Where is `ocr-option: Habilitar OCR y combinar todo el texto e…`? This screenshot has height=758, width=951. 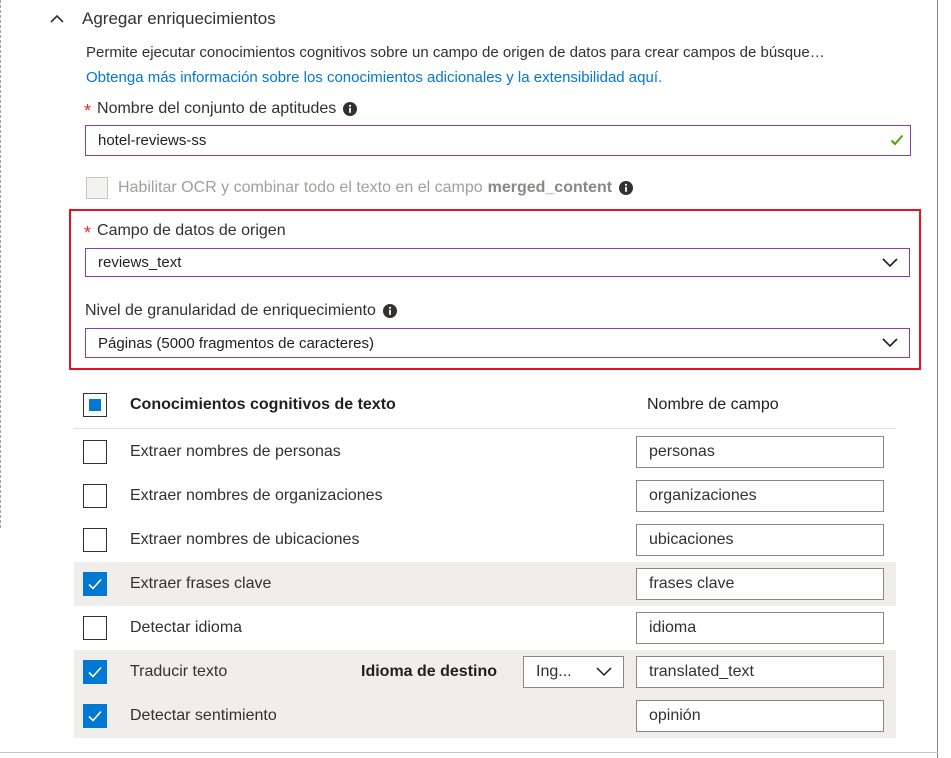
ocr-option: Habilitar OCR y combinar todo el texto e… is located at coordinates (360, 188).